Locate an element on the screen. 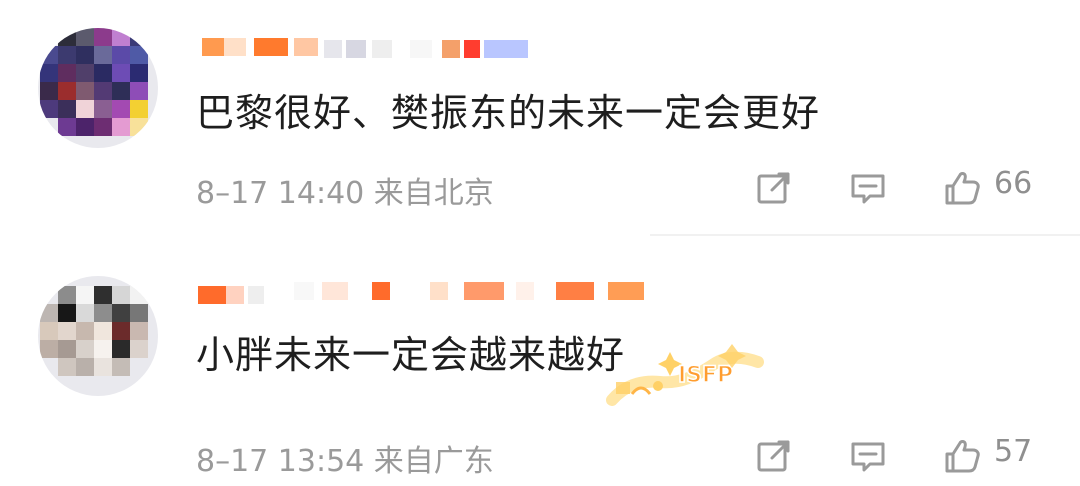 This screenshot has width=1080, height=486. personality-badge: ISFP is located at coordinates (686, 374).